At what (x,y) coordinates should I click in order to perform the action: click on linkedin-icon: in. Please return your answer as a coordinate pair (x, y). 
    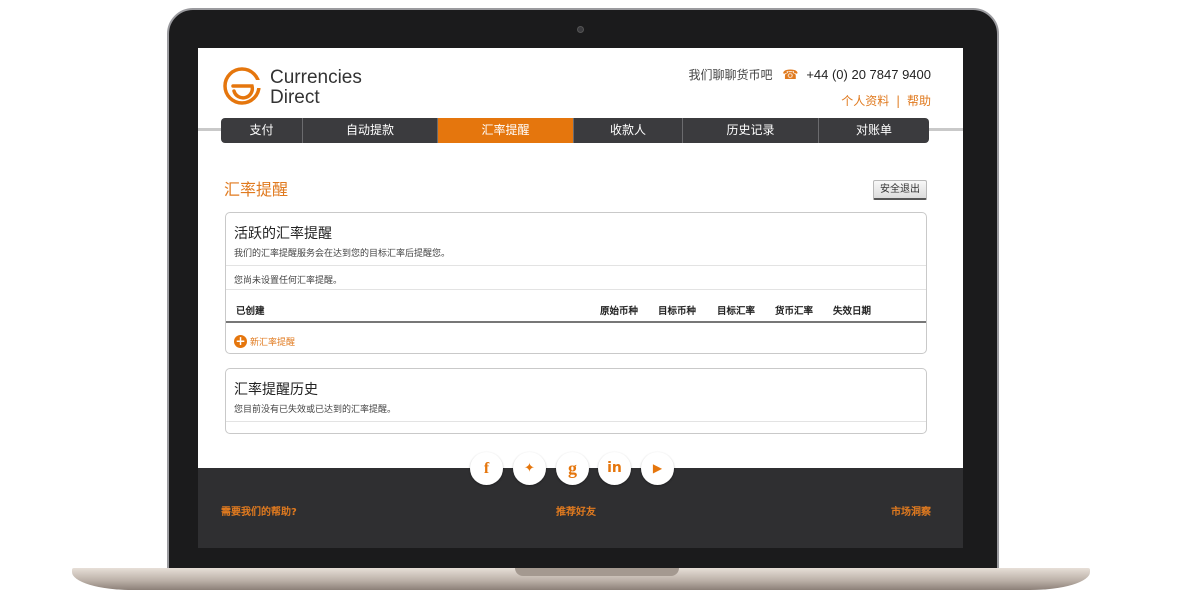
    Looking at the image, I should click on (614, 468).